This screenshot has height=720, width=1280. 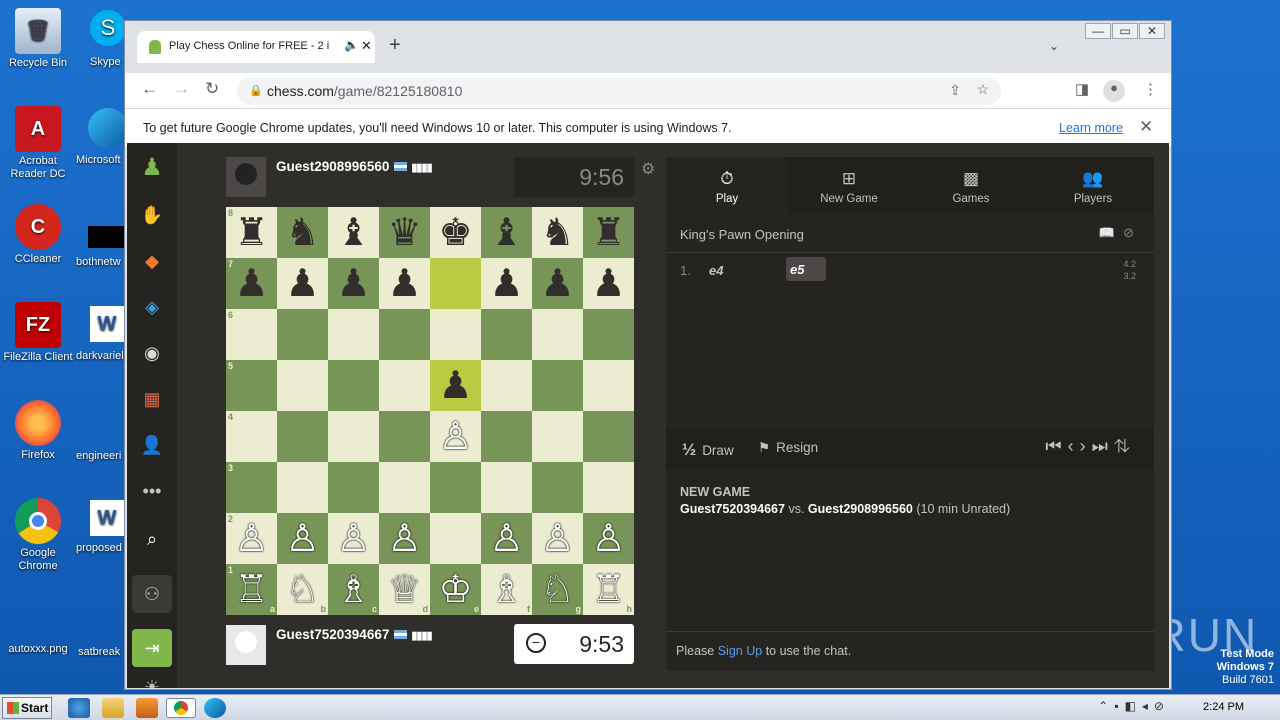 I want to click on white-move: e4, so click(x=716, y=270).